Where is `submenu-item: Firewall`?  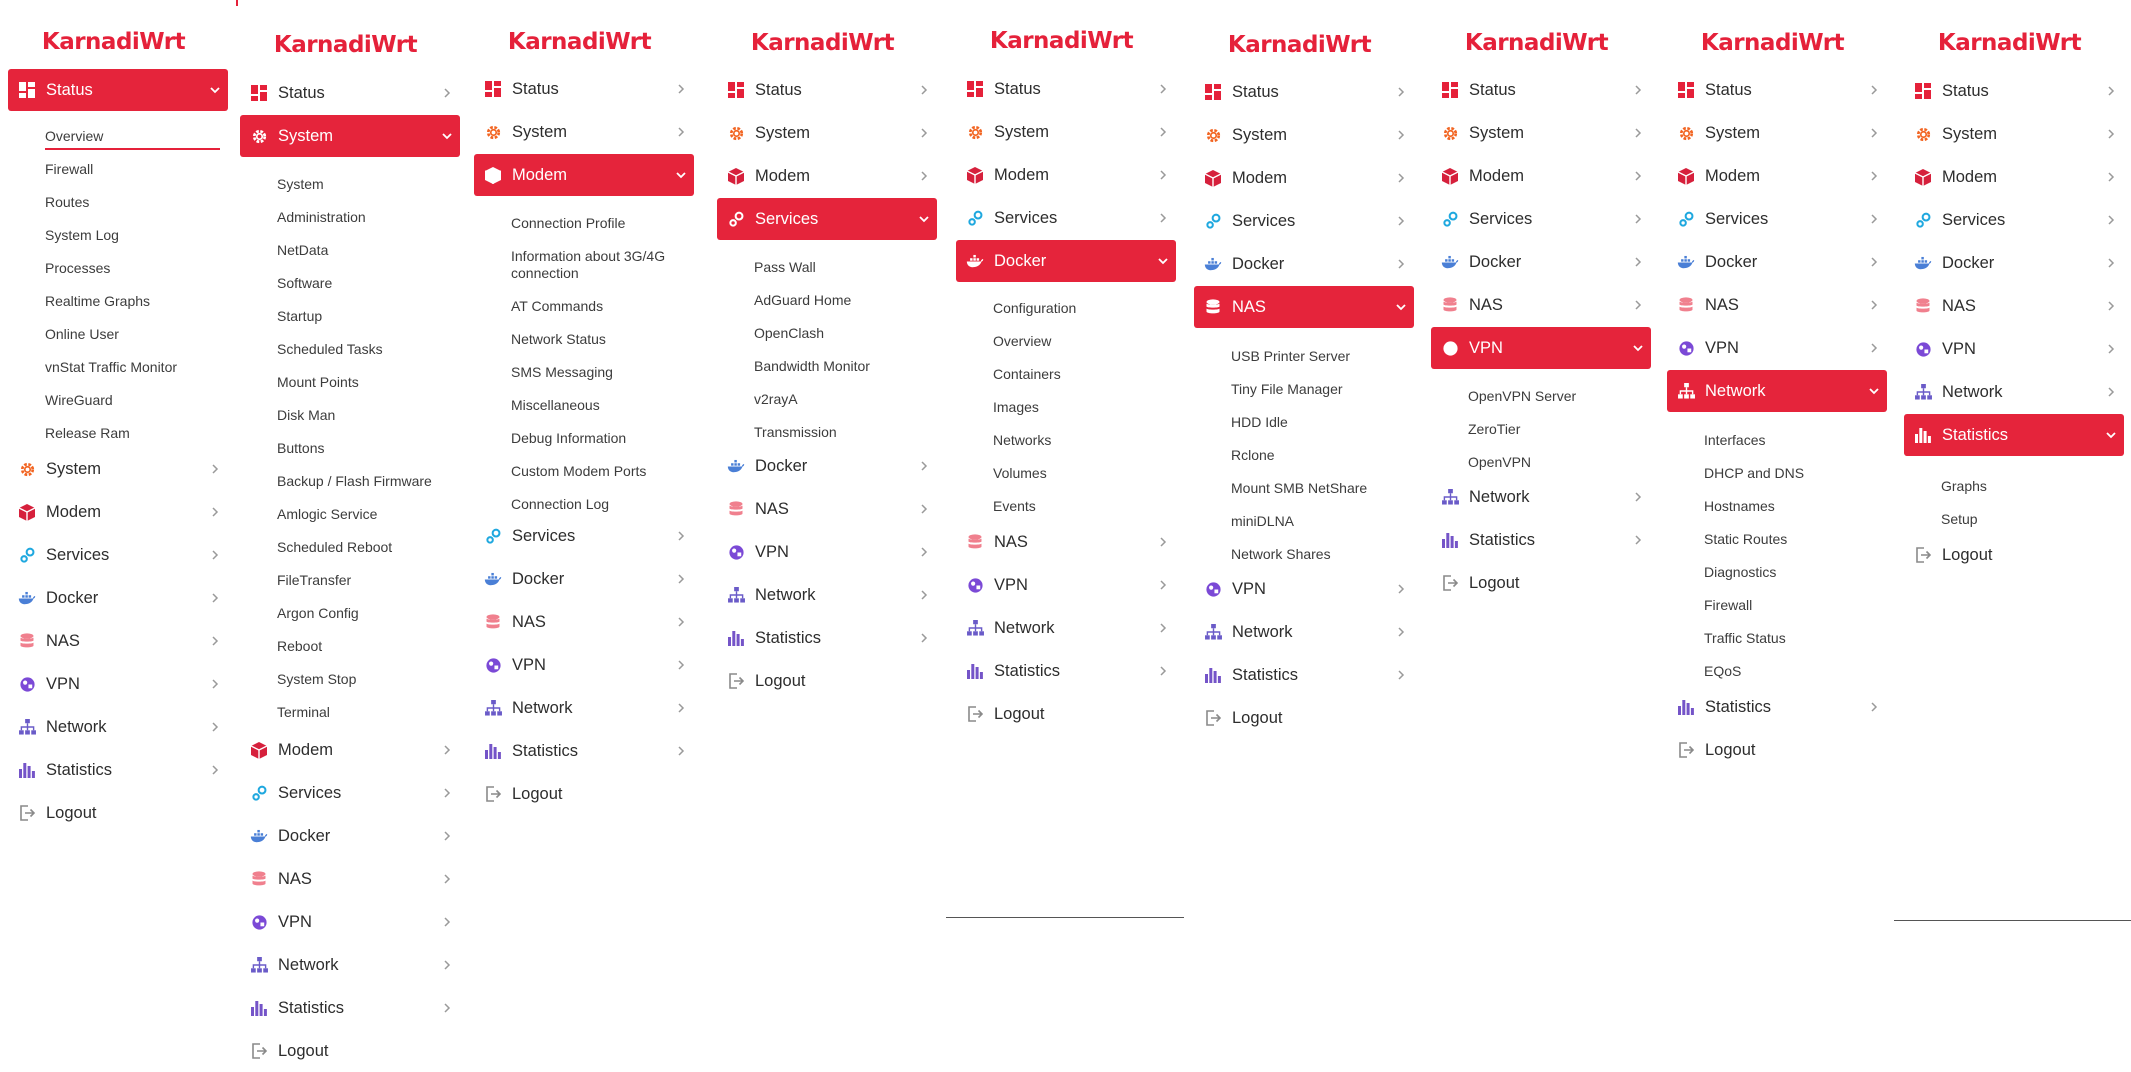 submenu-item: Firewall is located at coordinates (1728, 605).